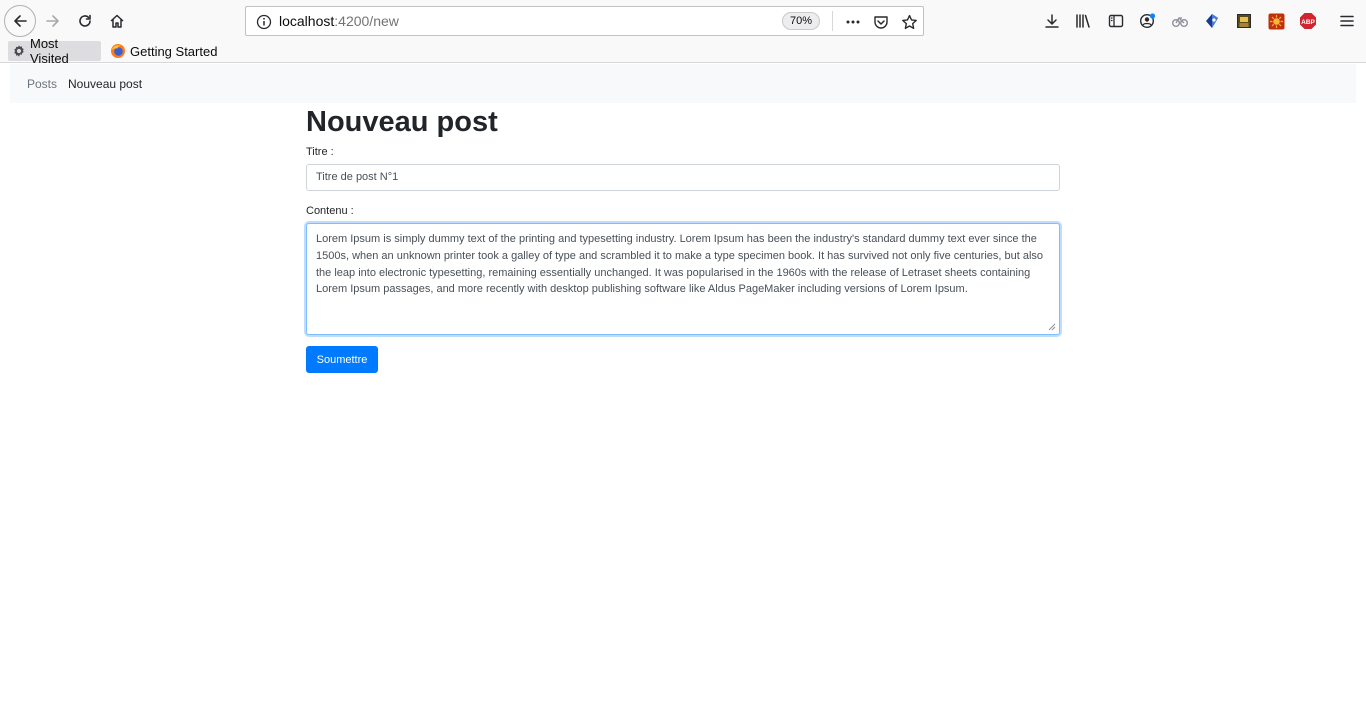 The image size is (1366, 706). Describe the element at coordinates (320, 152) in the screenshot. I see `title-label: Titre :` at that location.